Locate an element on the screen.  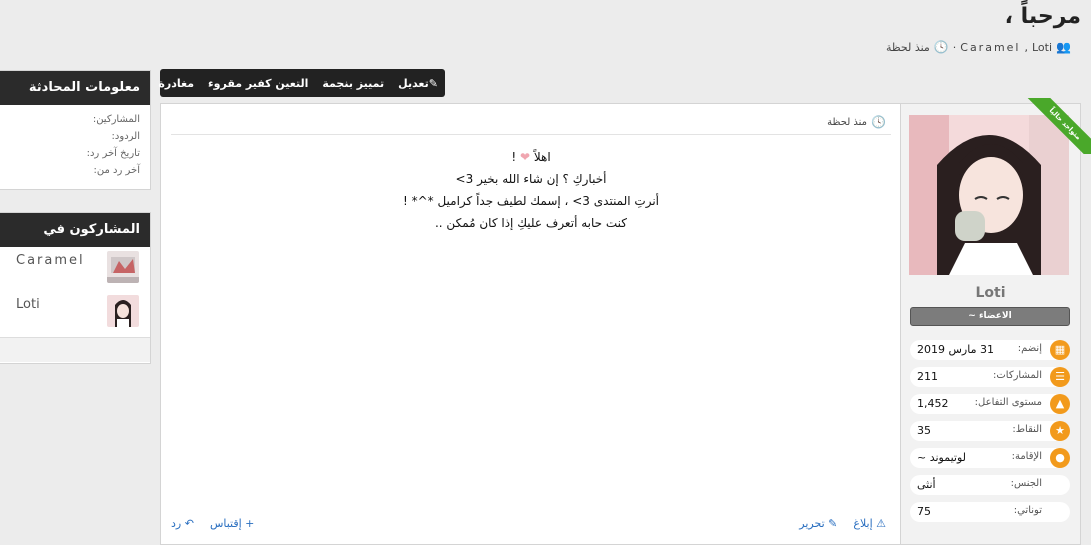
info-last-reply-date-label: تاريخ آخر رد: is located at coordinates (113, 153).